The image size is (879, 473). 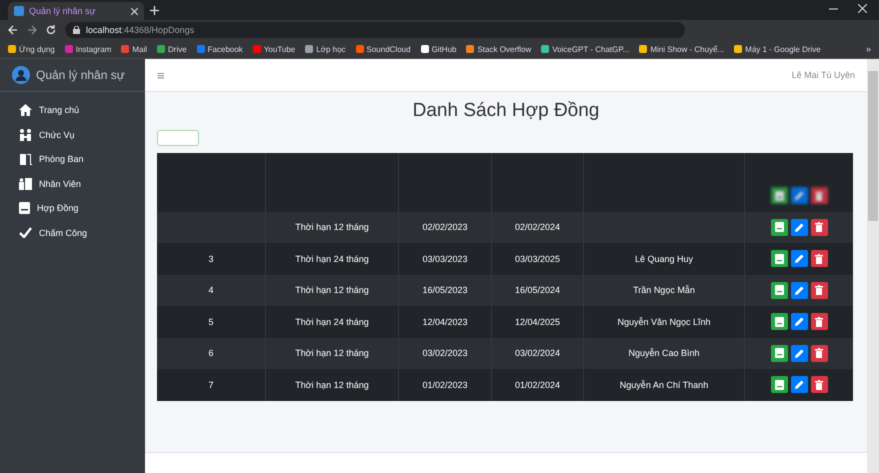 I want to click on forward-icon, so click(x=32, y=30).